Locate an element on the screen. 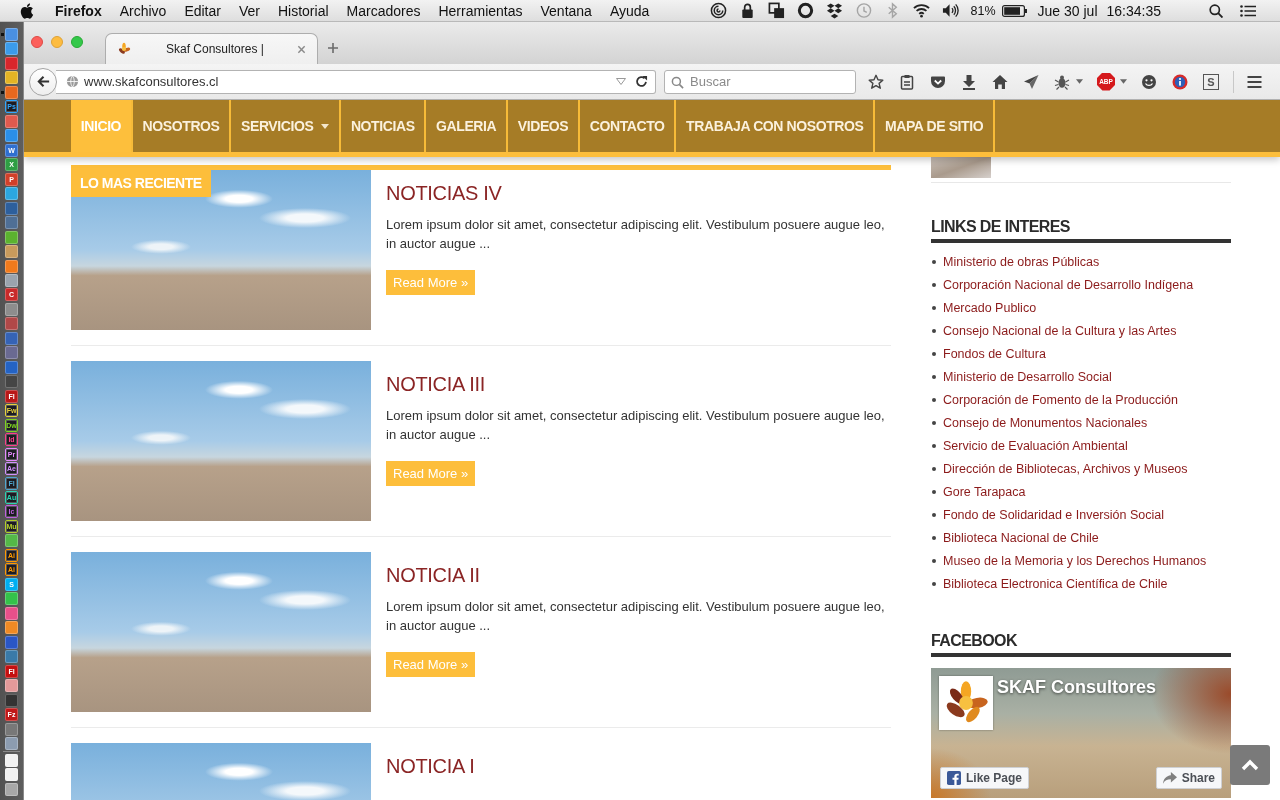  sidebar-link: Fondos de Cultura is located at coordinates (994, 353).